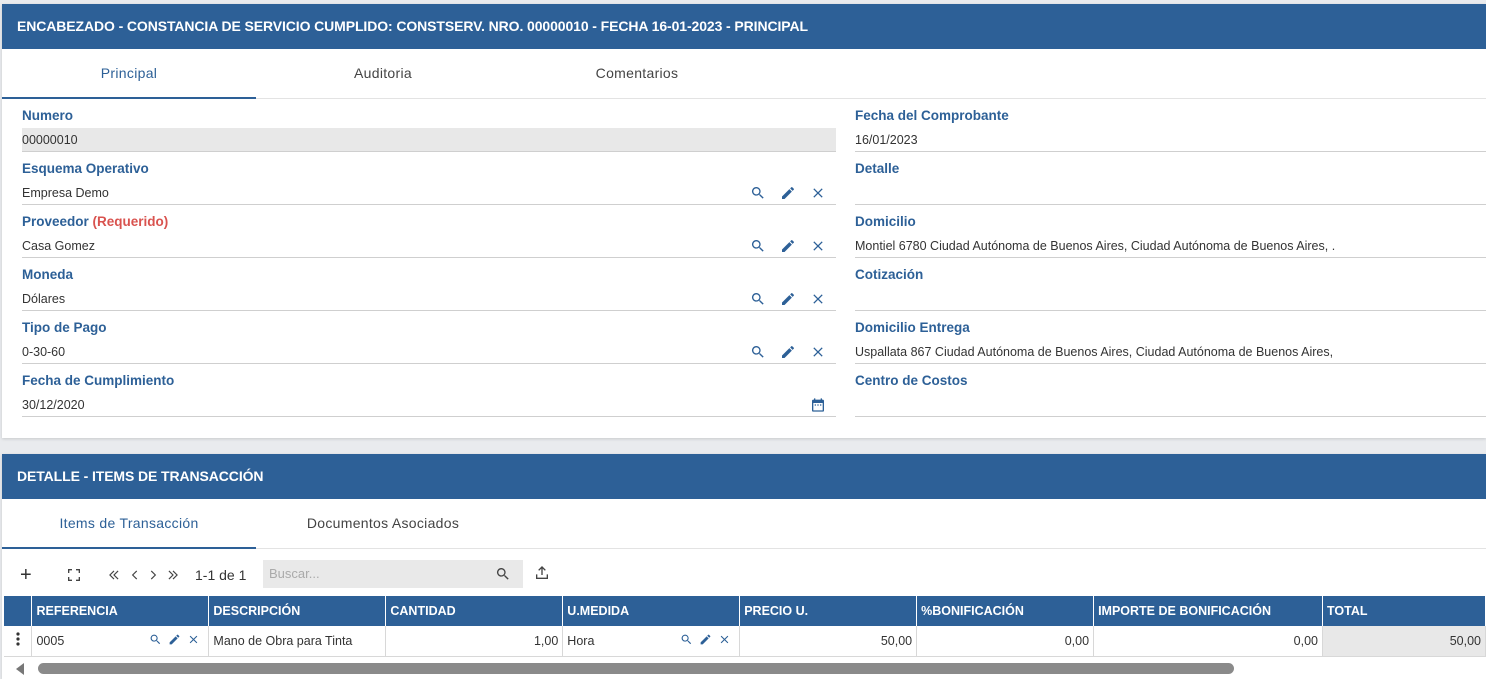  I want to click on cotizacion-field: Cotización, so click(1170, 289).